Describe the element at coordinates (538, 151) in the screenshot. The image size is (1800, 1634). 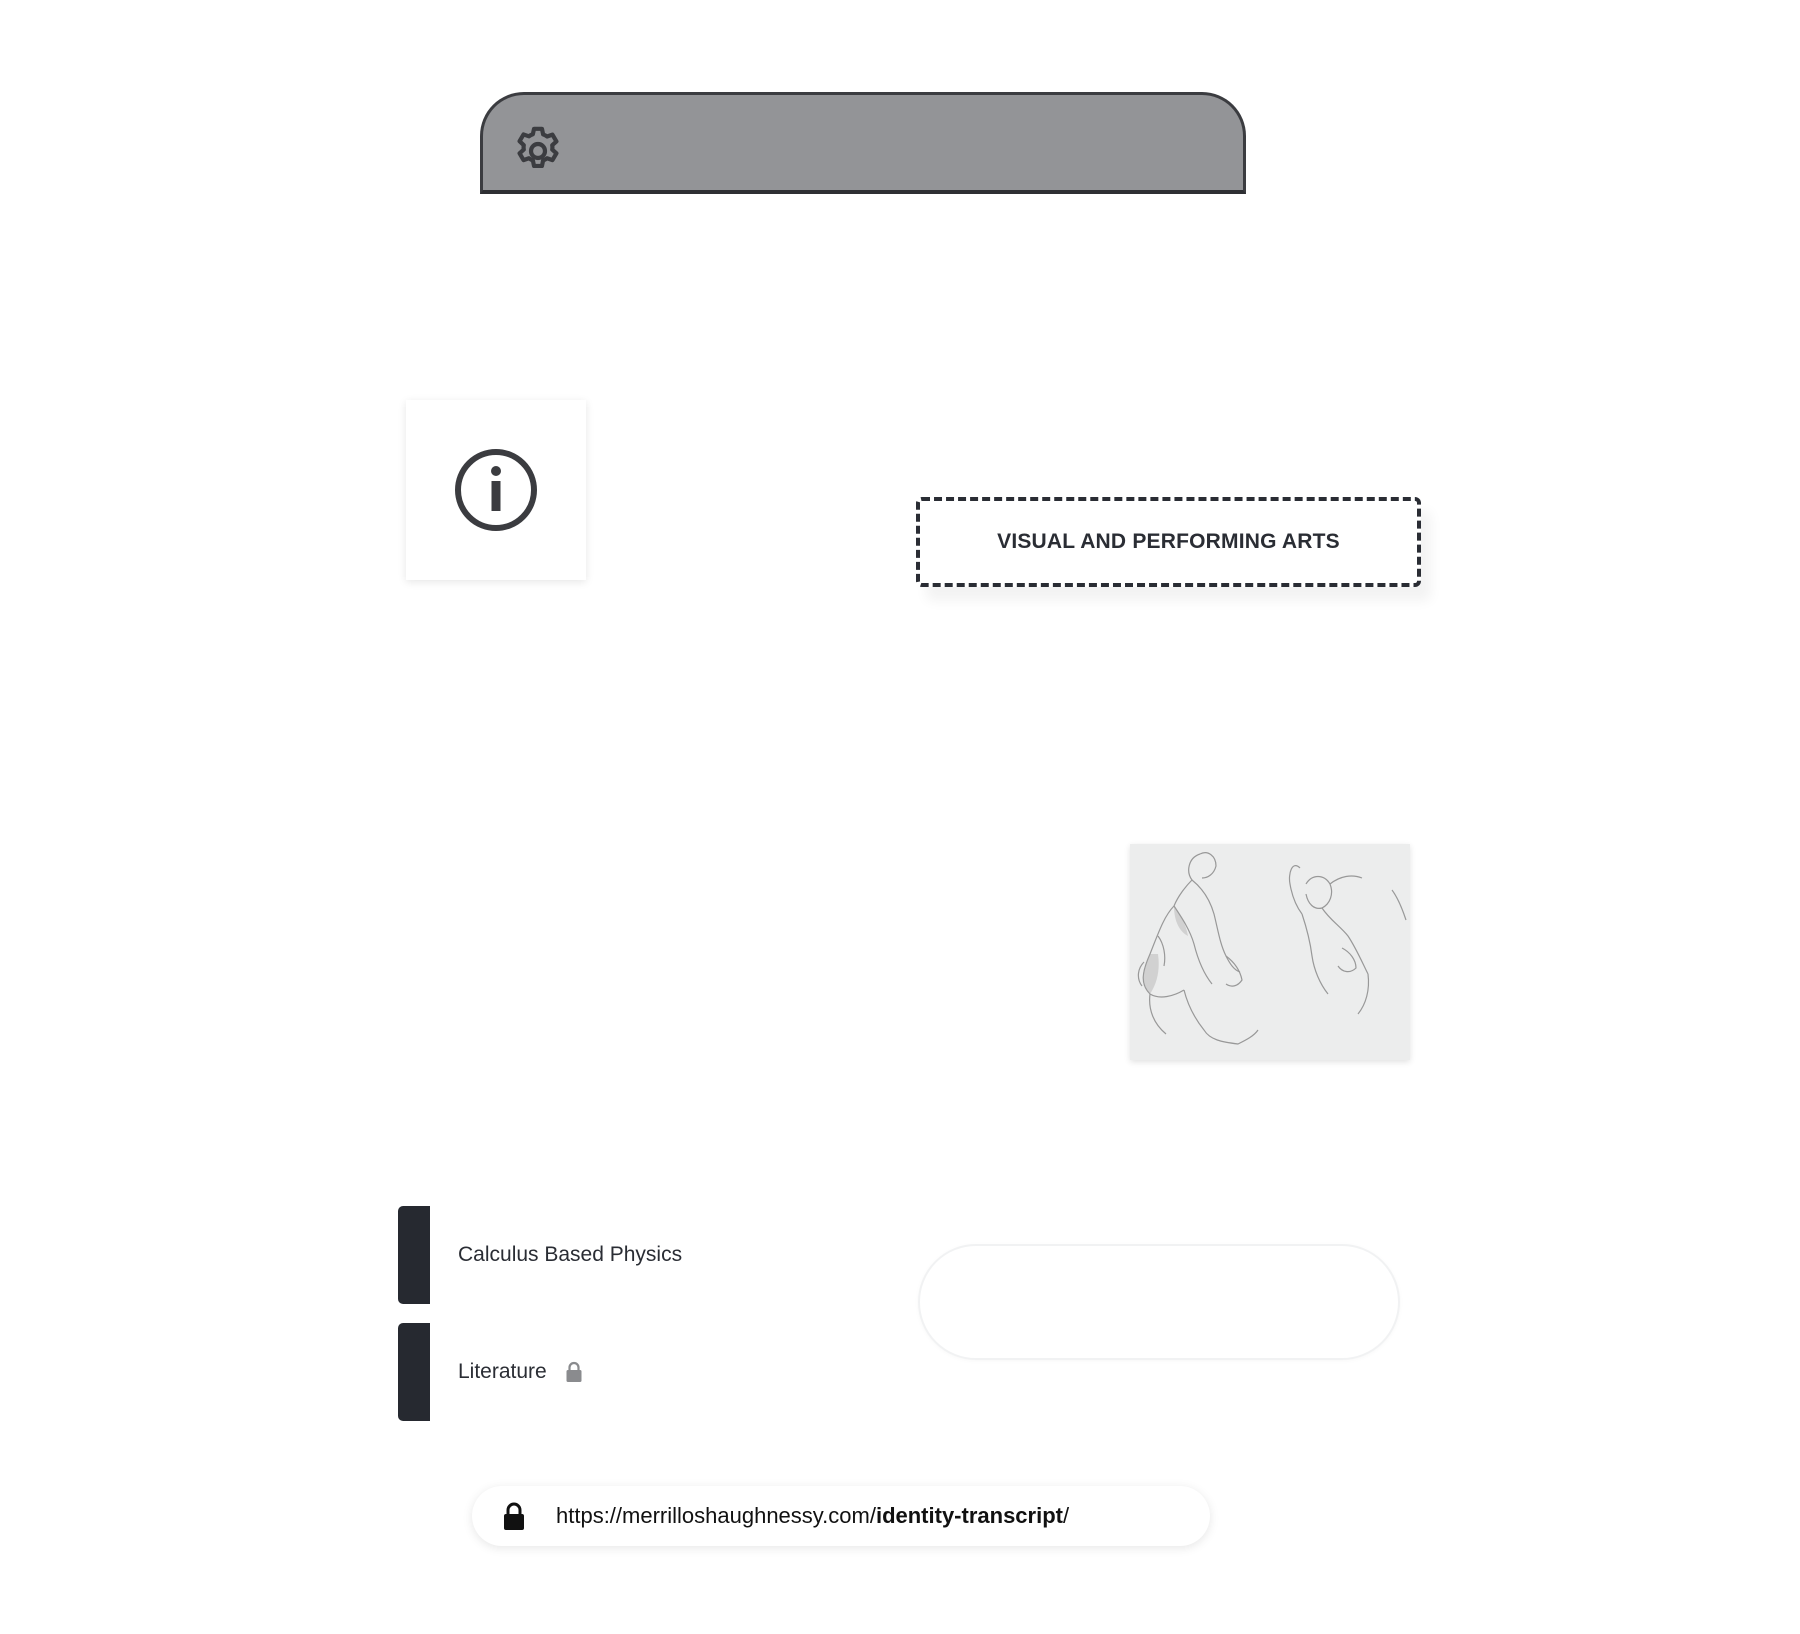
I see `gear-icon` at that location.